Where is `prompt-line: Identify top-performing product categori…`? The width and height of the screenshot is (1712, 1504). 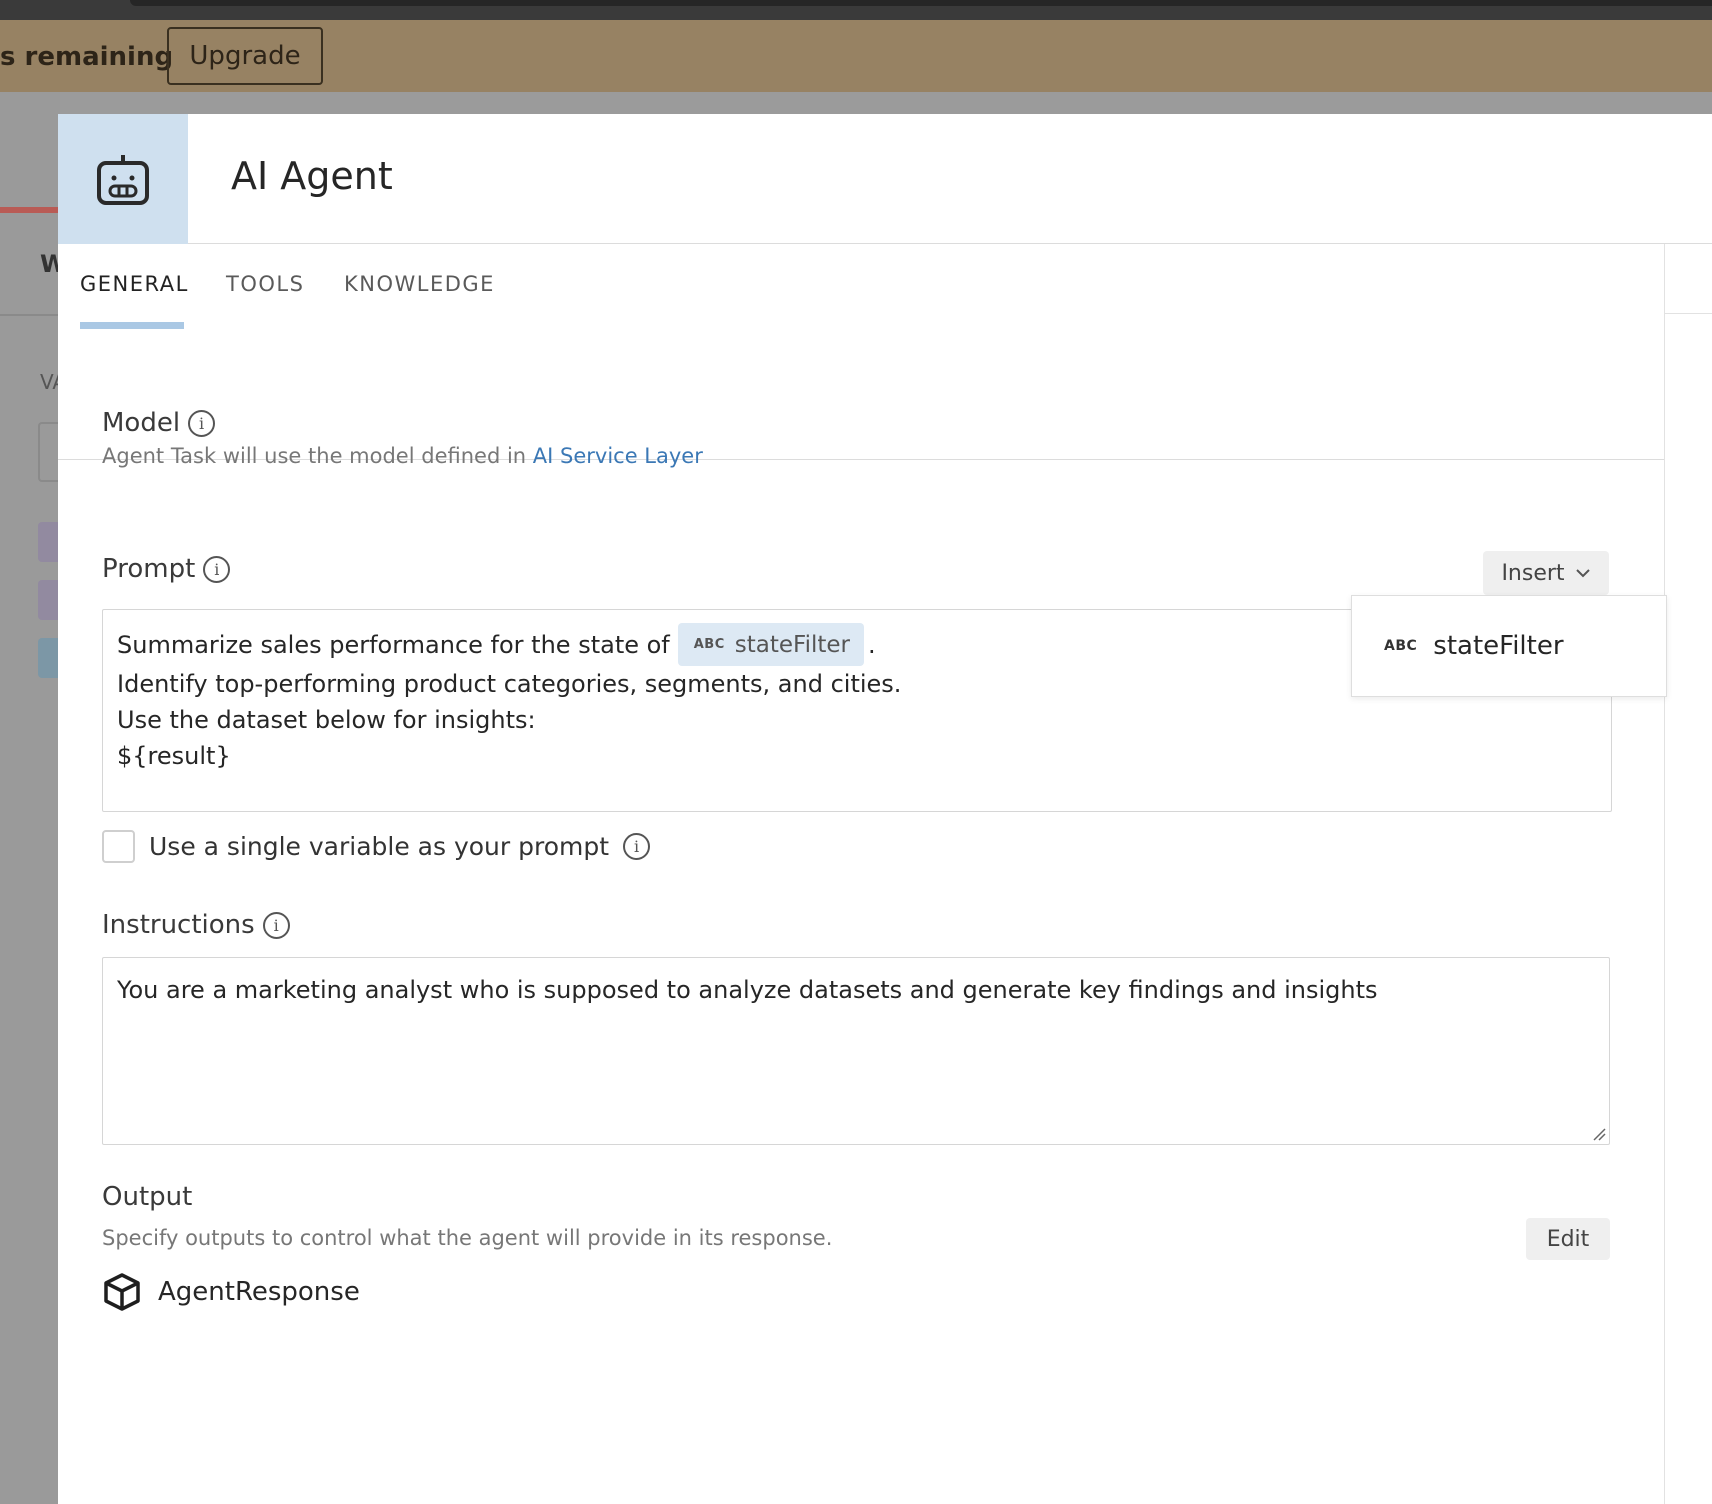 prompt-line: Identify top-performing product categori… is located at coordinates (509, 684).